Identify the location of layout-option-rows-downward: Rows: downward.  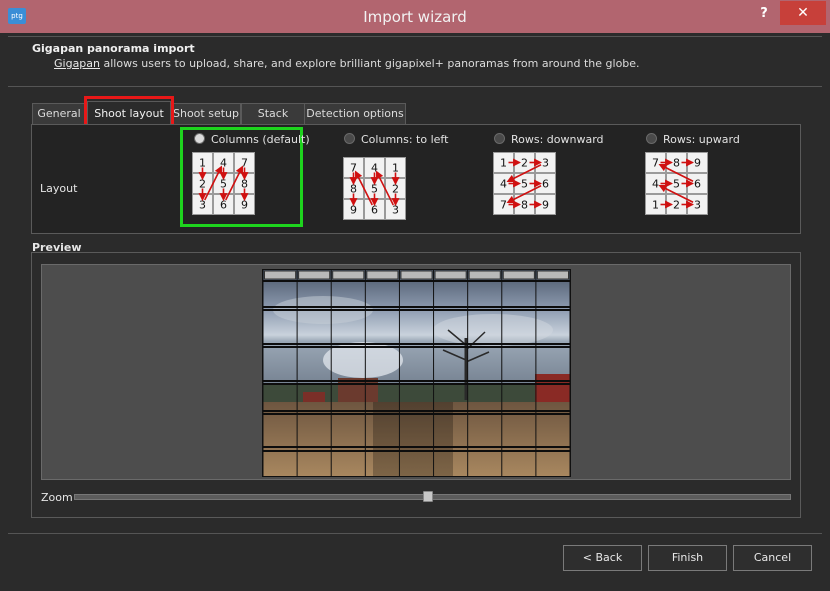
(549, 140).